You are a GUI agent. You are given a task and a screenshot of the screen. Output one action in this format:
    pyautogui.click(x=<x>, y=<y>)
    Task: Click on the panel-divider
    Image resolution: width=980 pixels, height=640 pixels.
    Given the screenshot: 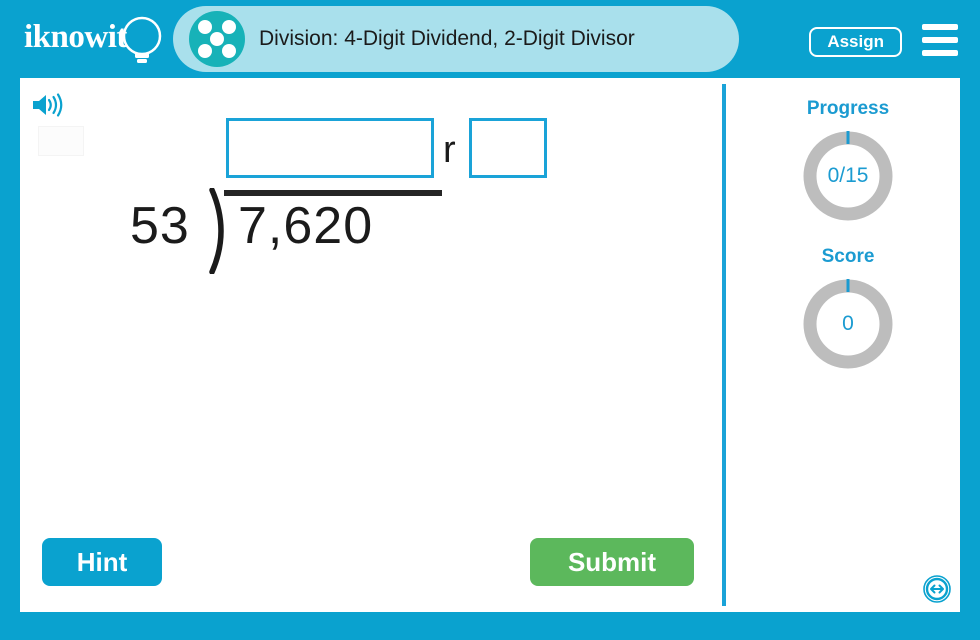 What is the action you would take?
    pyautogui.click(x=724, y=345)
    